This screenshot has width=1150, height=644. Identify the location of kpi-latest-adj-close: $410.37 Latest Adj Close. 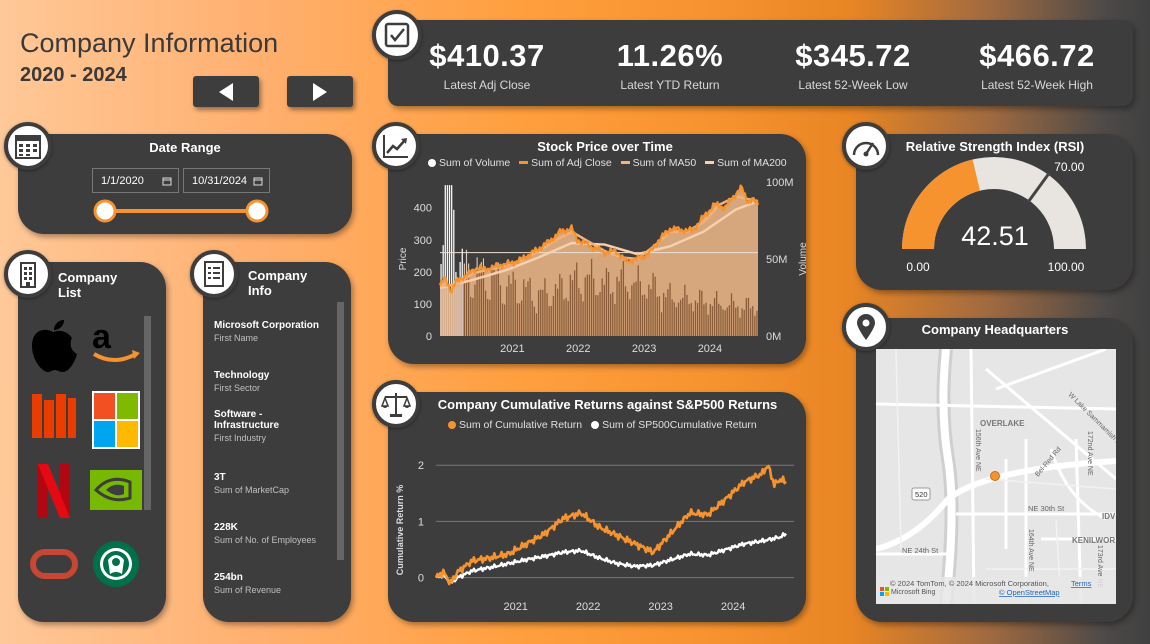
(487, 65).